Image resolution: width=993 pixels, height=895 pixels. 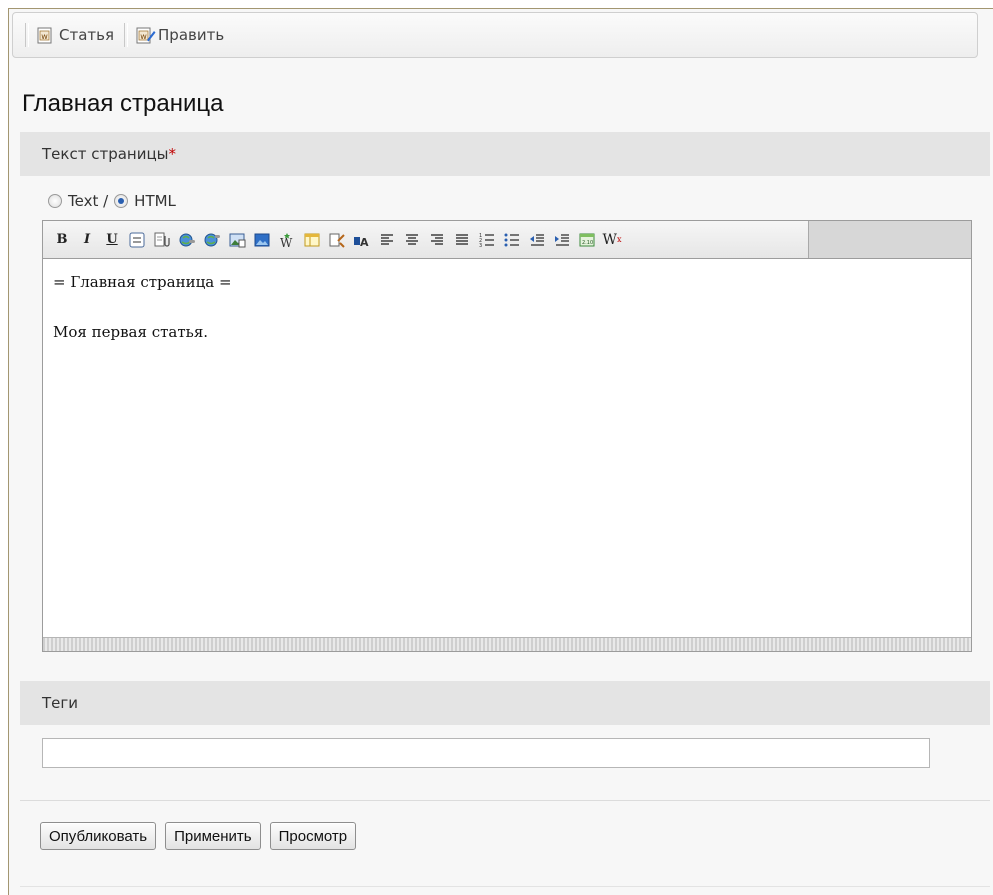 What do you see at coordinates (562, 240) in the screenshot?
I see `indent-icon` at bounding box center [562, 240].